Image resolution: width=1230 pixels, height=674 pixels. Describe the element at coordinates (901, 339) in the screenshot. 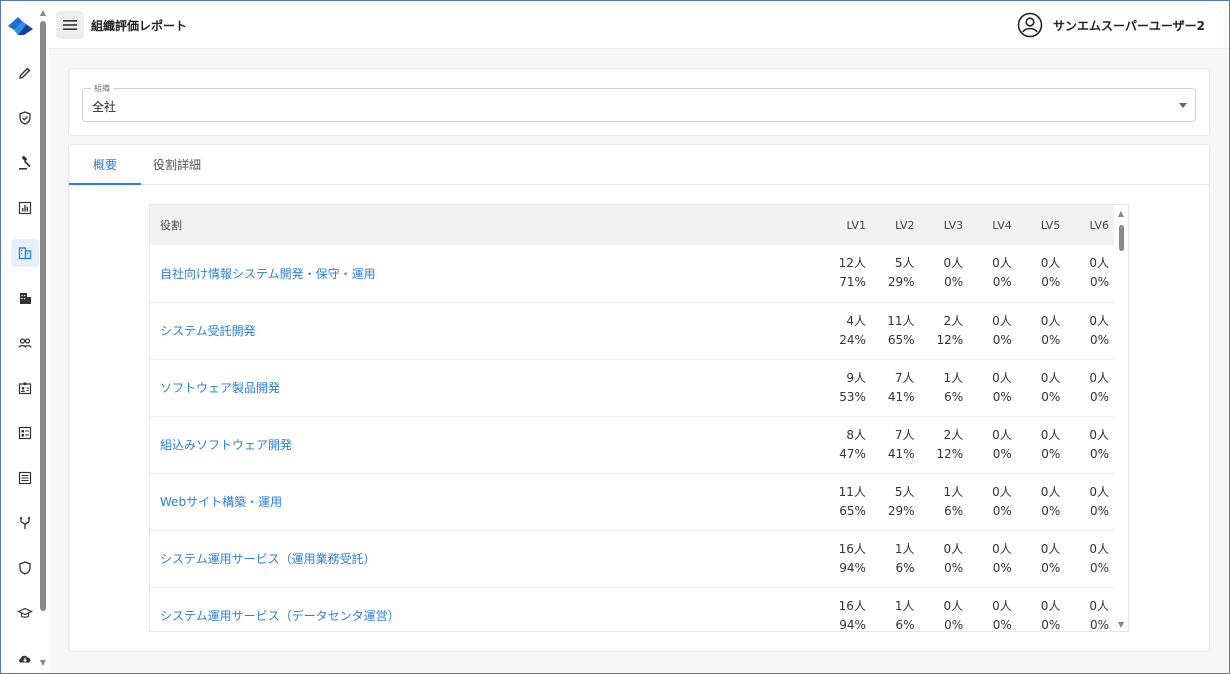

I see `level-percent: 65%` at that location.